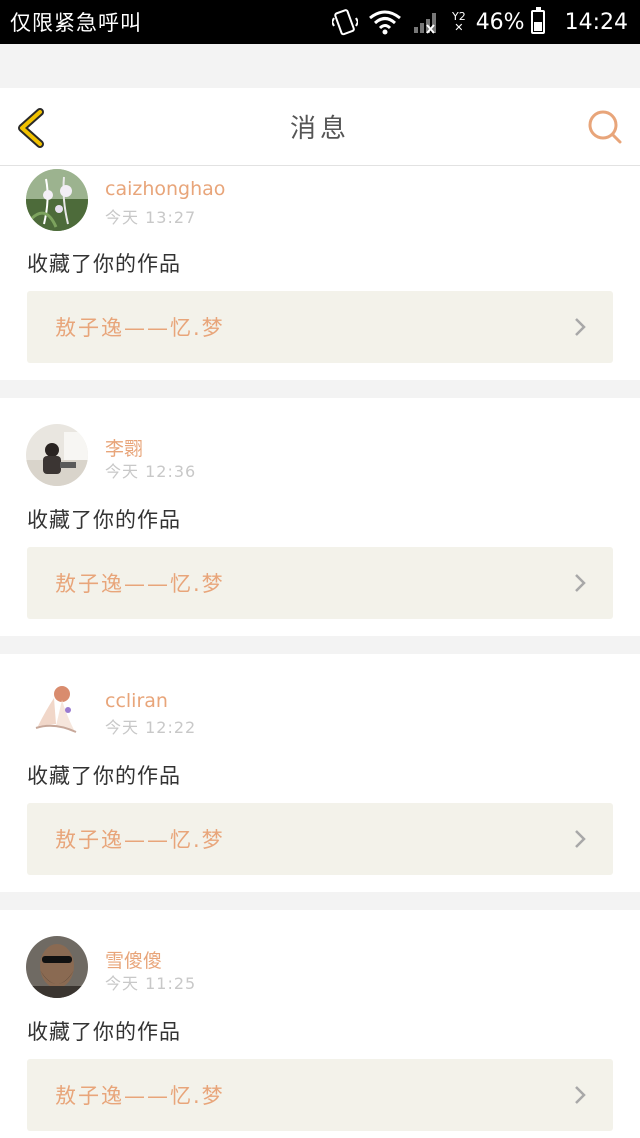 This screenshot has height=1138, width=640. I want to click on username: 雪傻傻, so click(133, 959).